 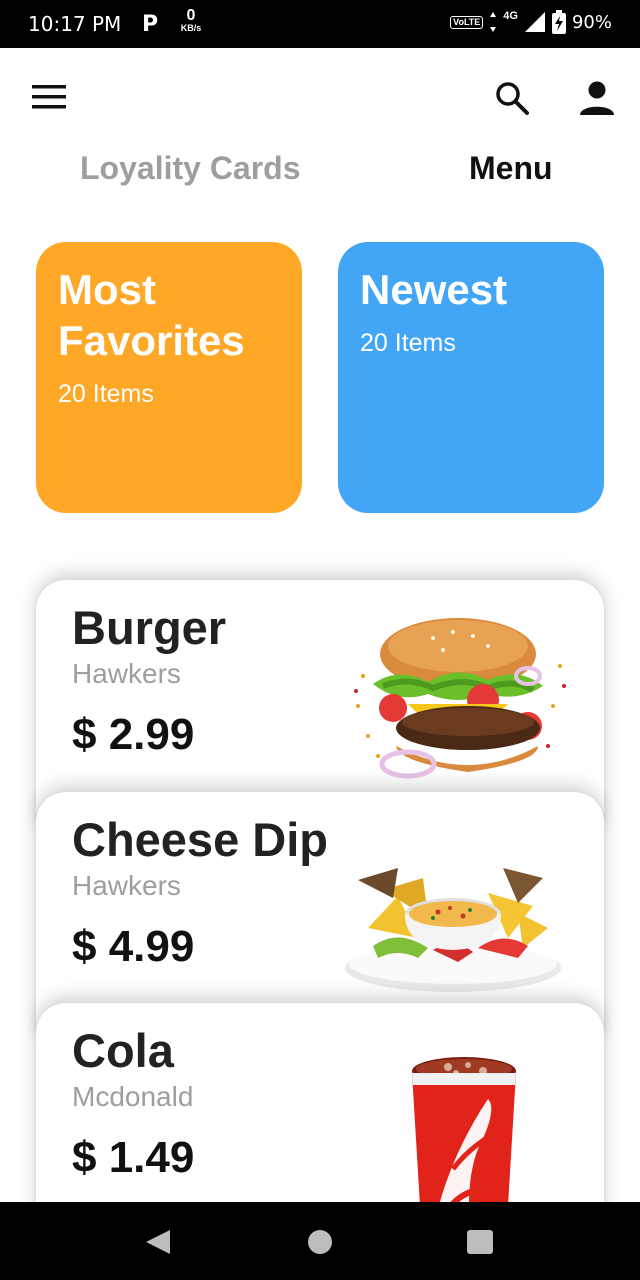 I want to click on food-name: Cola, so click(x=123, y=1050).